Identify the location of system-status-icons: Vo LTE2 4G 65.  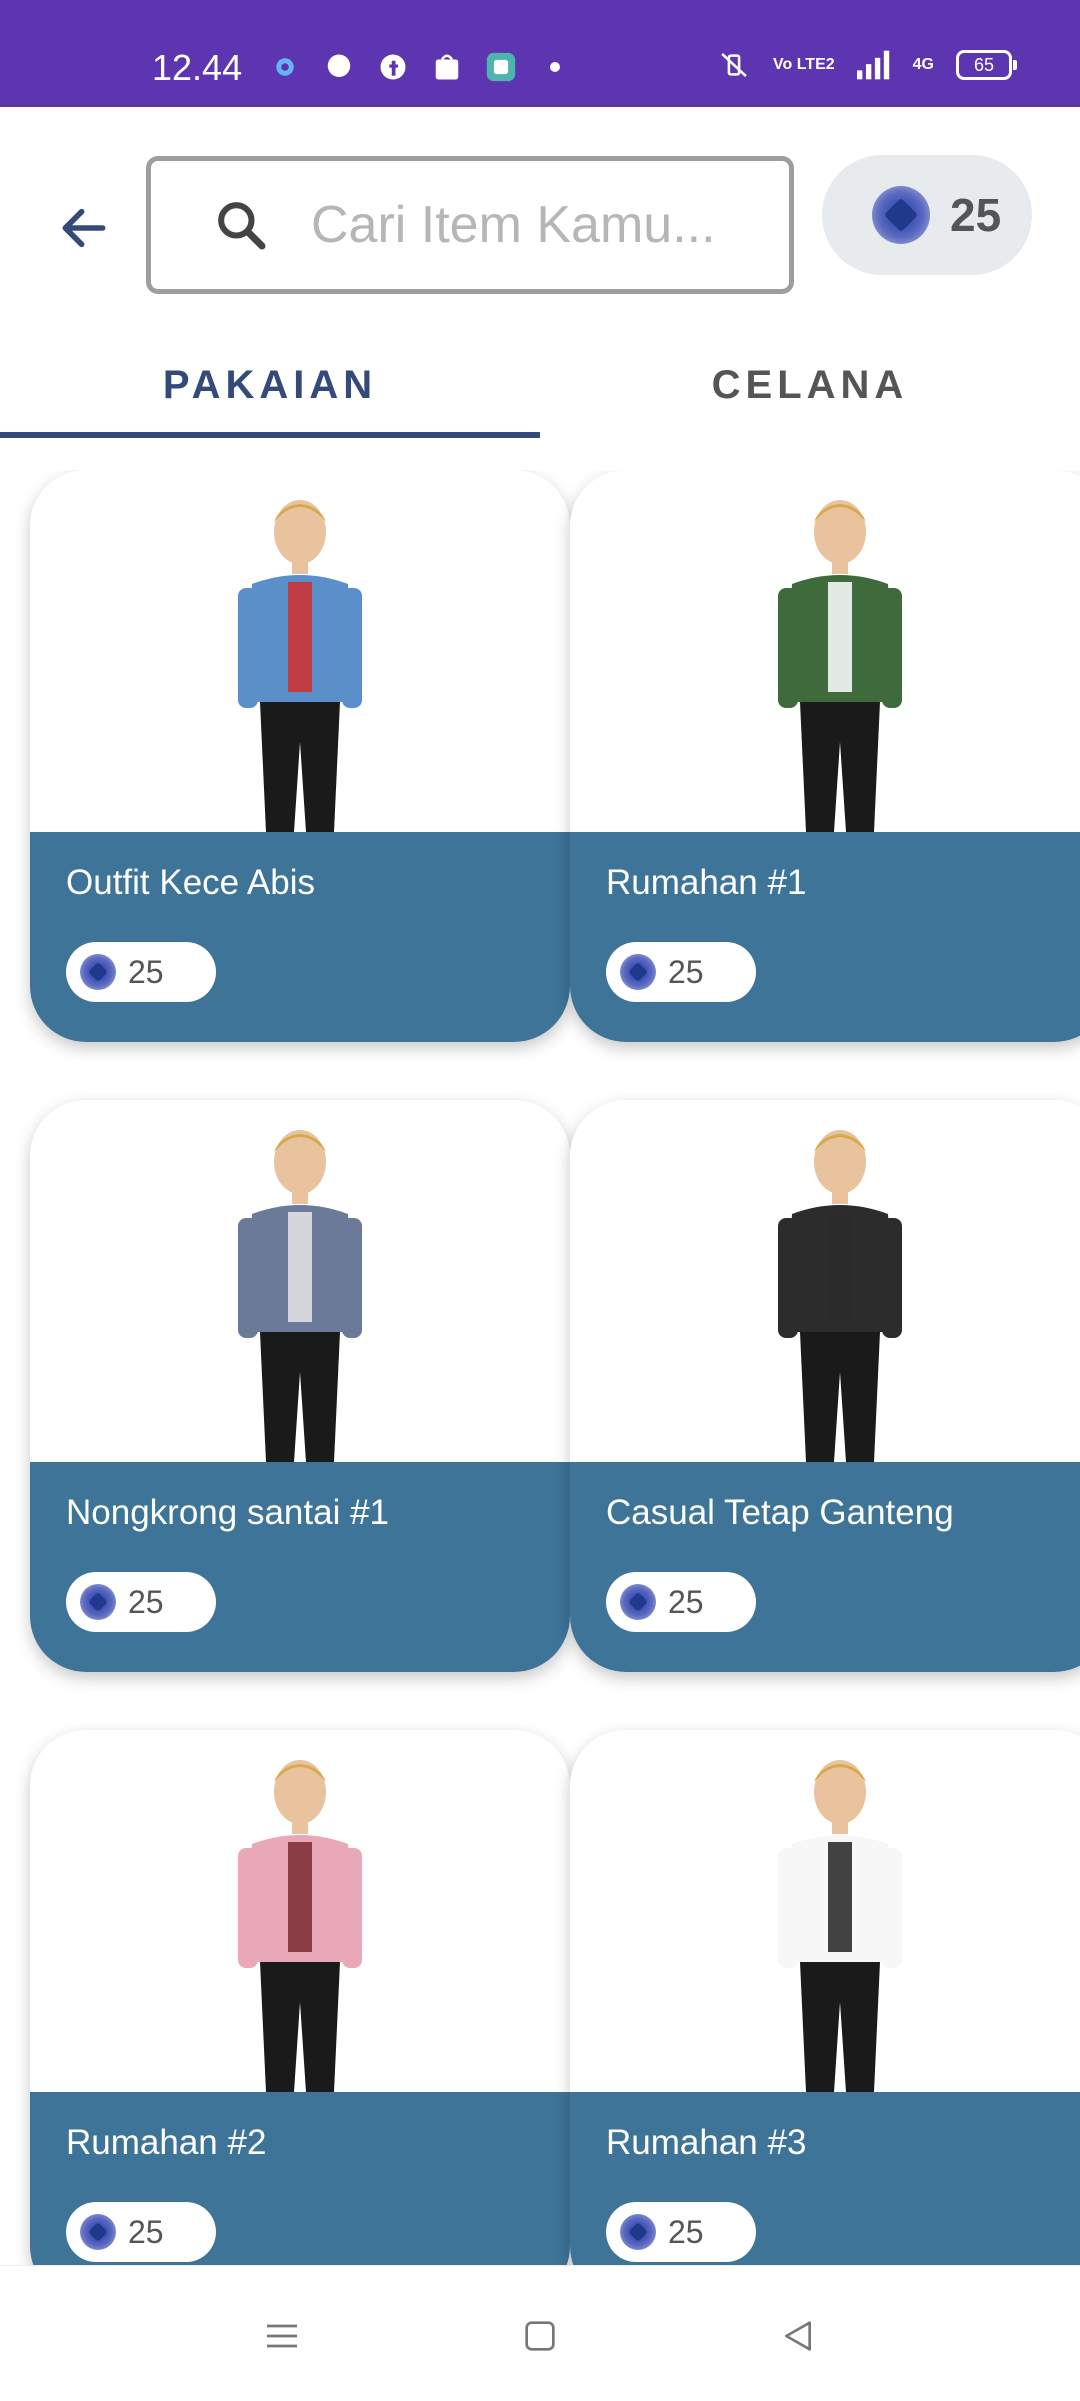
(867, 65).